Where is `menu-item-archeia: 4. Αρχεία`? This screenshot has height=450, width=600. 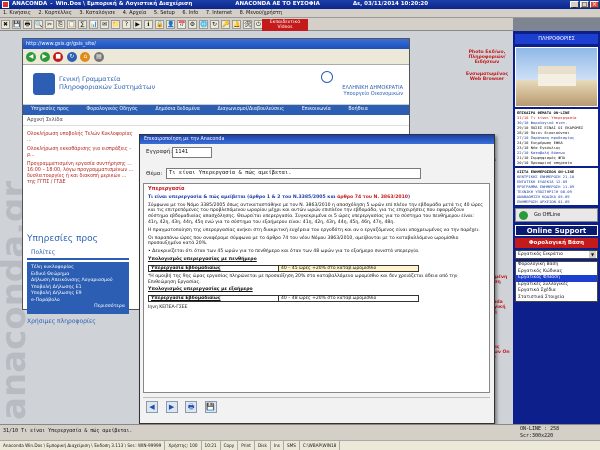
menu-item-archeia: 4. Αρχεία is located at coordinates (135, 13).